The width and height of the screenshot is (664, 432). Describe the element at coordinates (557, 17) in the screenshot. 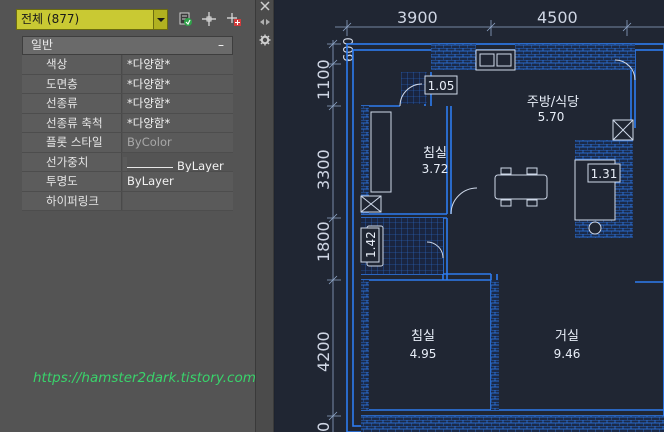

I see `dimension-text: 4500` at that location.